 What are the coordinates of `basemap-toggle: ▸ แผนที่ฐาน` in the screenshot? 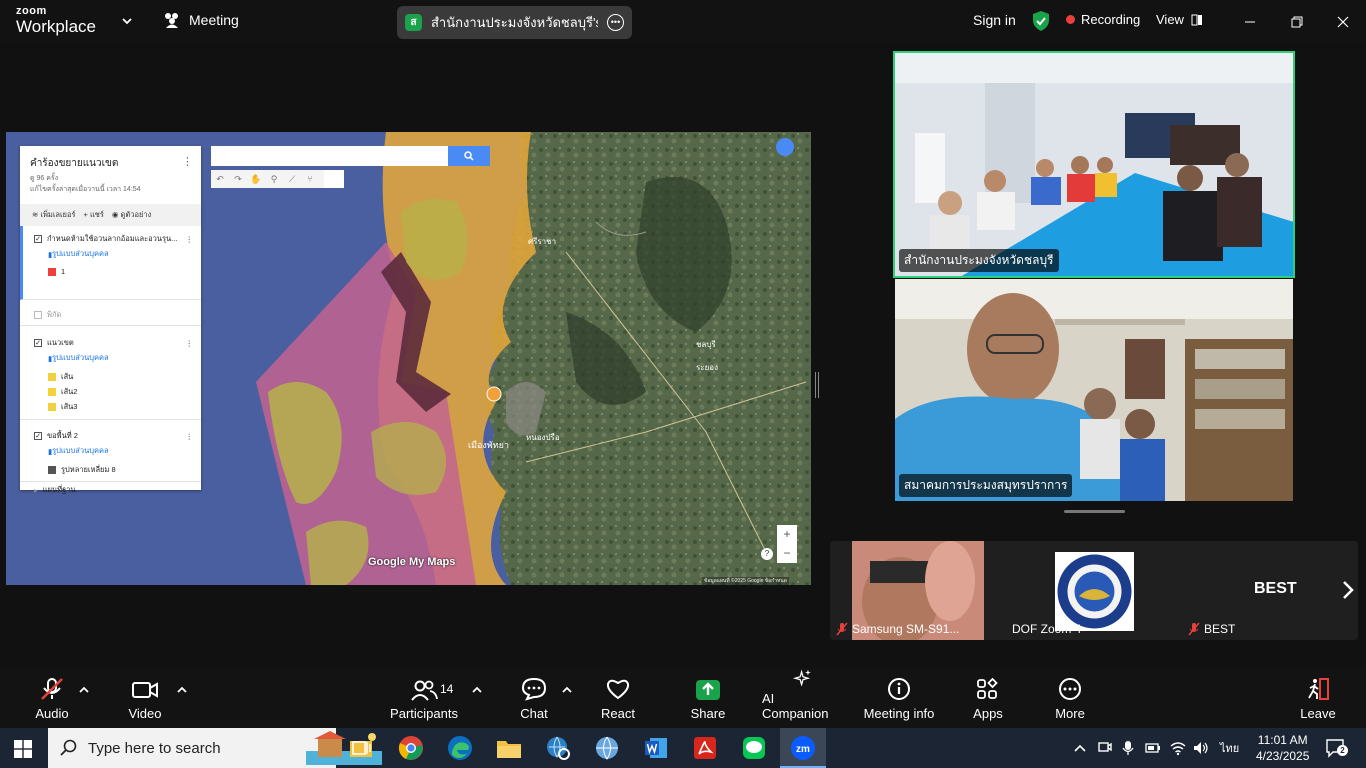 It's located at (110, 490).